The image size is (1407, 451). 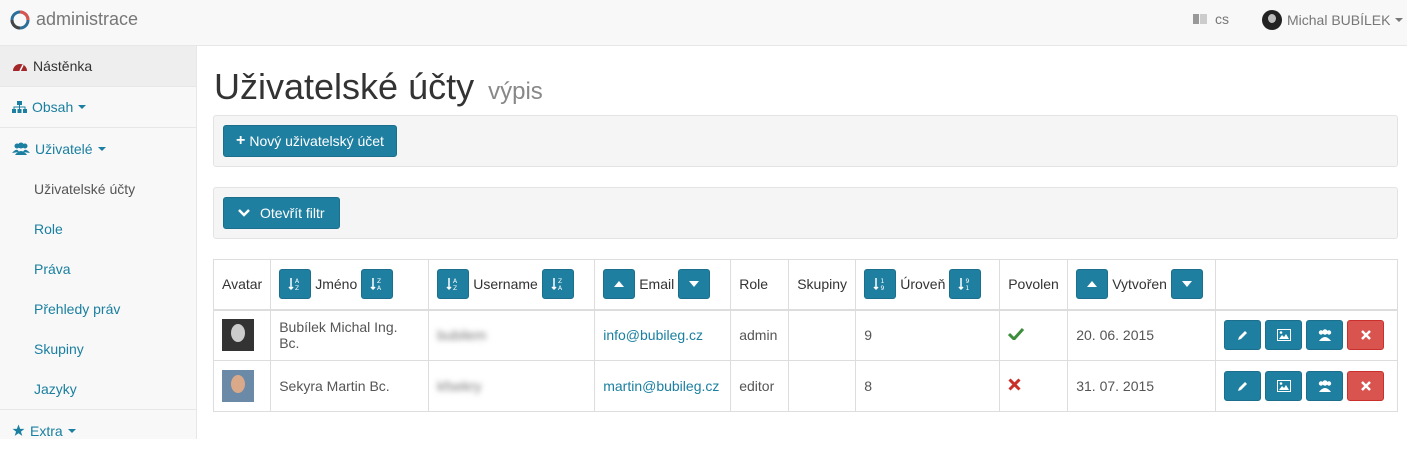 What do you see at coordinates (98, 430) in the screenshot?
I see `sidebar-item-extra: Extra` at bounding box center [98, 430].